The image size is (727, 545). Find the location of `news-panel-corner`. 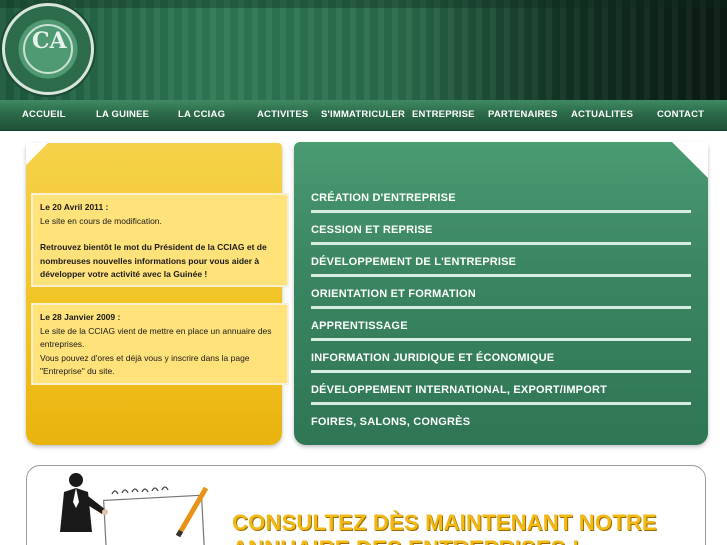

news-panel-corner is located at coordinates (37, 154).